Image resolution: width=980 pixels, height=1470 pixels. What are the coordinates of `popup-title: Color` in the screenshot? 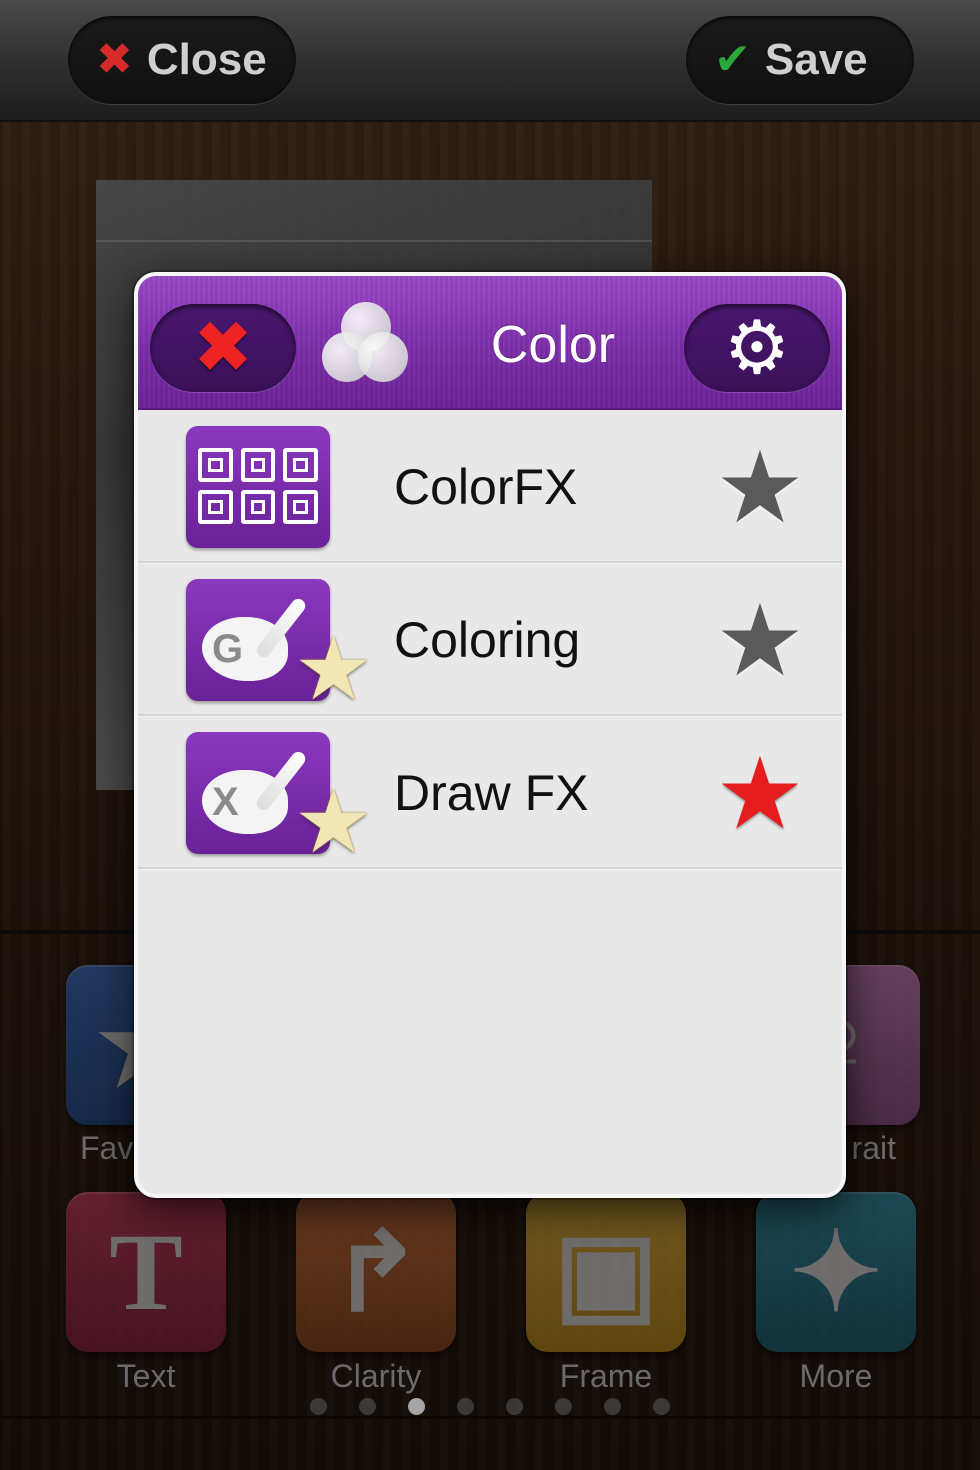 It's located at (553, 345).